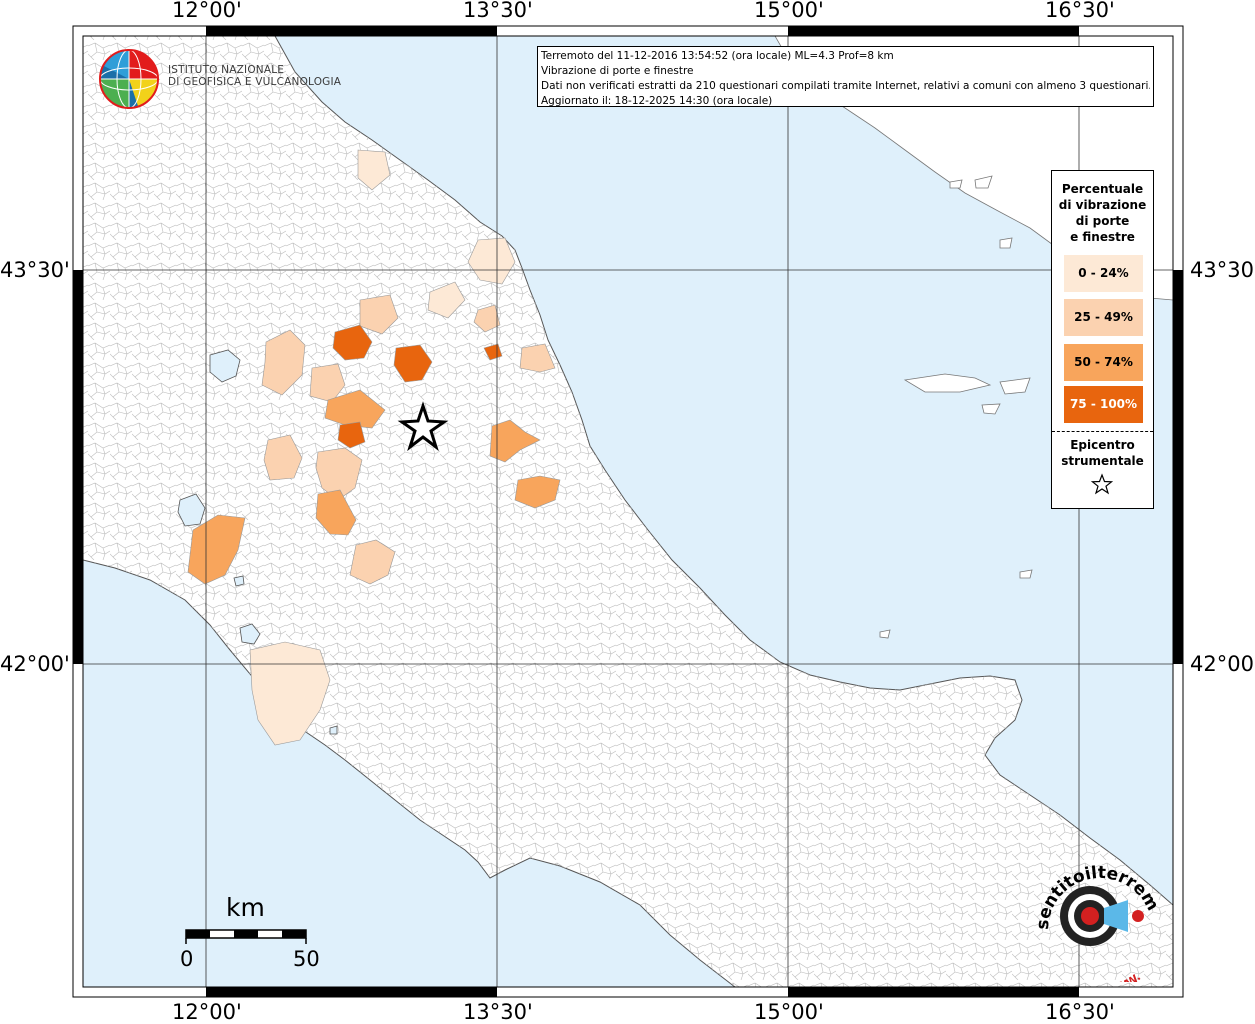  What do you see at coordinates (246, 936) in the screenshot?
I see `scale-bar-graphic` at bounding box center [246, 936].